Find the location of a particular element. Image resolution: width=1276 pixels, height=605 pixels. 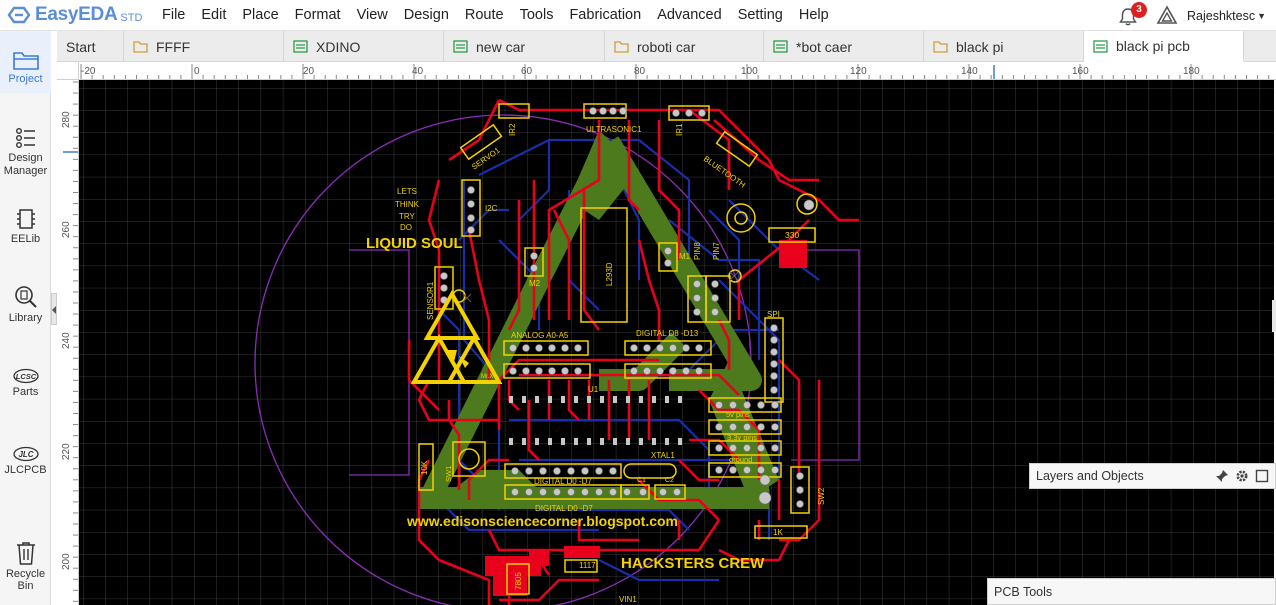

pcb-tools-panel: PCB Tools is located at coordinates (1131, 591).